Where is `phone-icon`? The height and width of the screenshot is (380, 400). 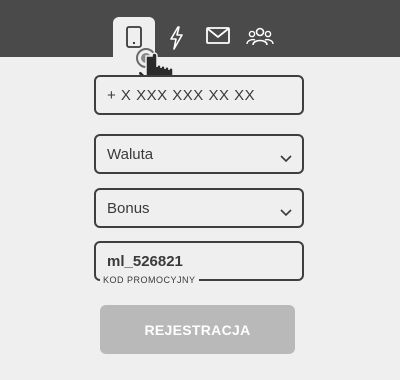 phone-icon is located at coordinates (134, 37).